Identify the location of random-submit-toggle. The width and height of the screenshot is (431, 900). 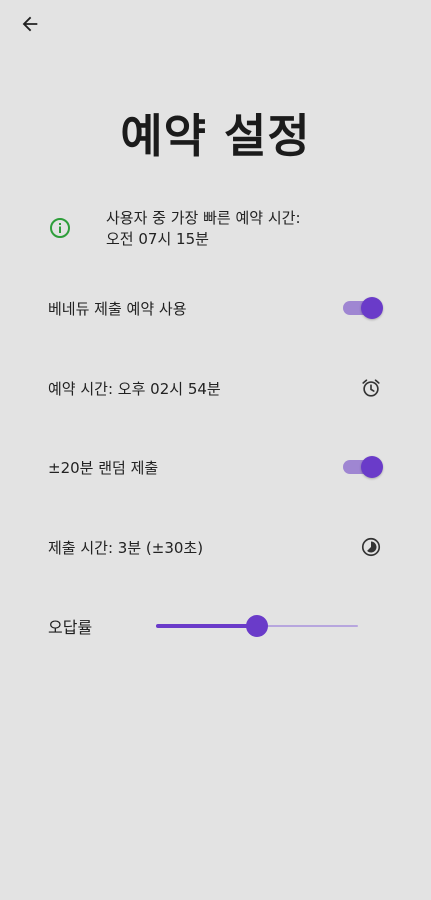
(363, 467).